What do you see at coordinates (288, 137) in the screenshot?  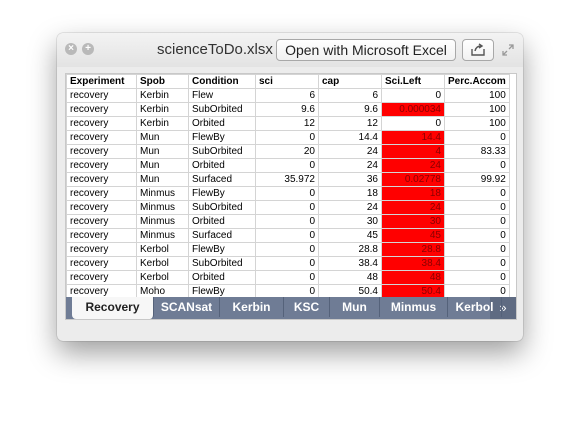 I see `table-row: recovery Mun FlewBy 0 14.4 14.4 0` at bounding box center [288, 137].